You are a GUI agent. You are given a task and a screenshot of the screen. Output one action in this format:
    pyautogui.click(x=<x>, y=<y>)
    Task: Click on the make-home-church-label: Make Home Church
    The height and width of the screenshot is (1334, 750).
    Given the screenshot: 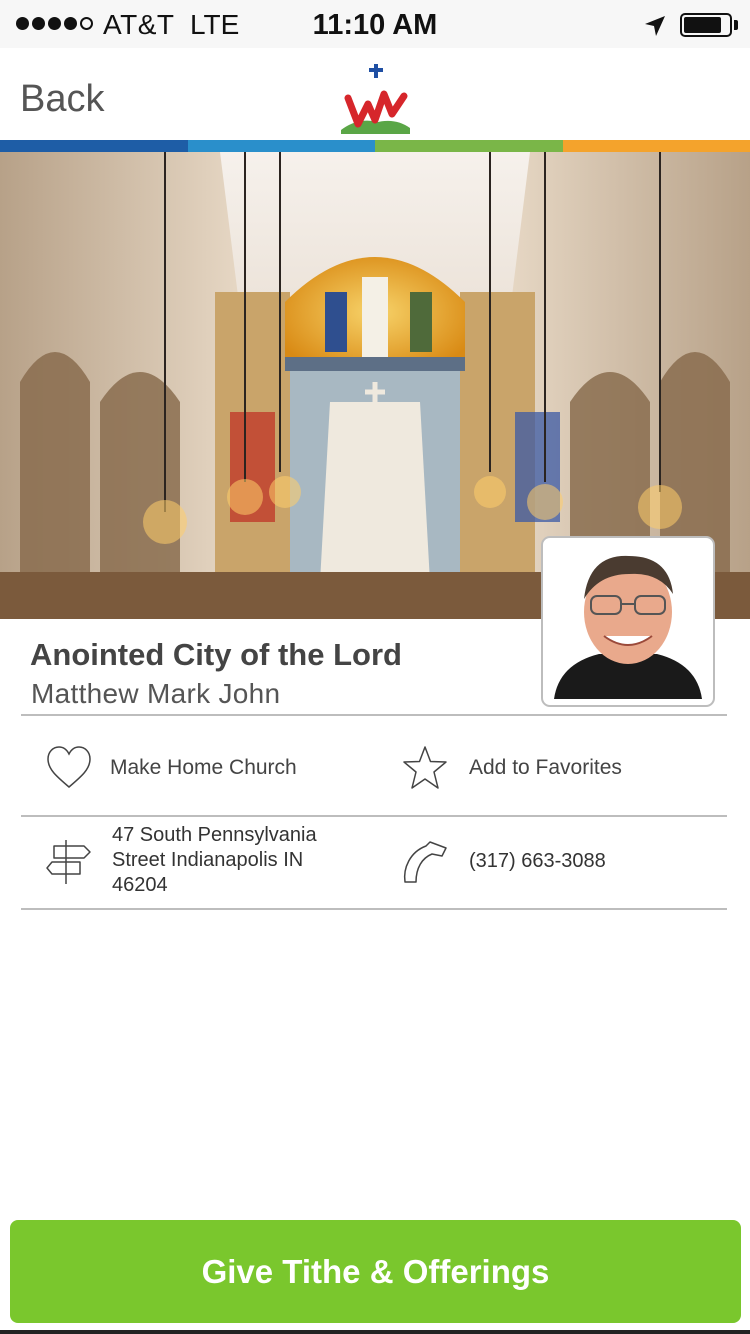 What is the action you would take?
    pyautogui.click(x=203, y=767)
    